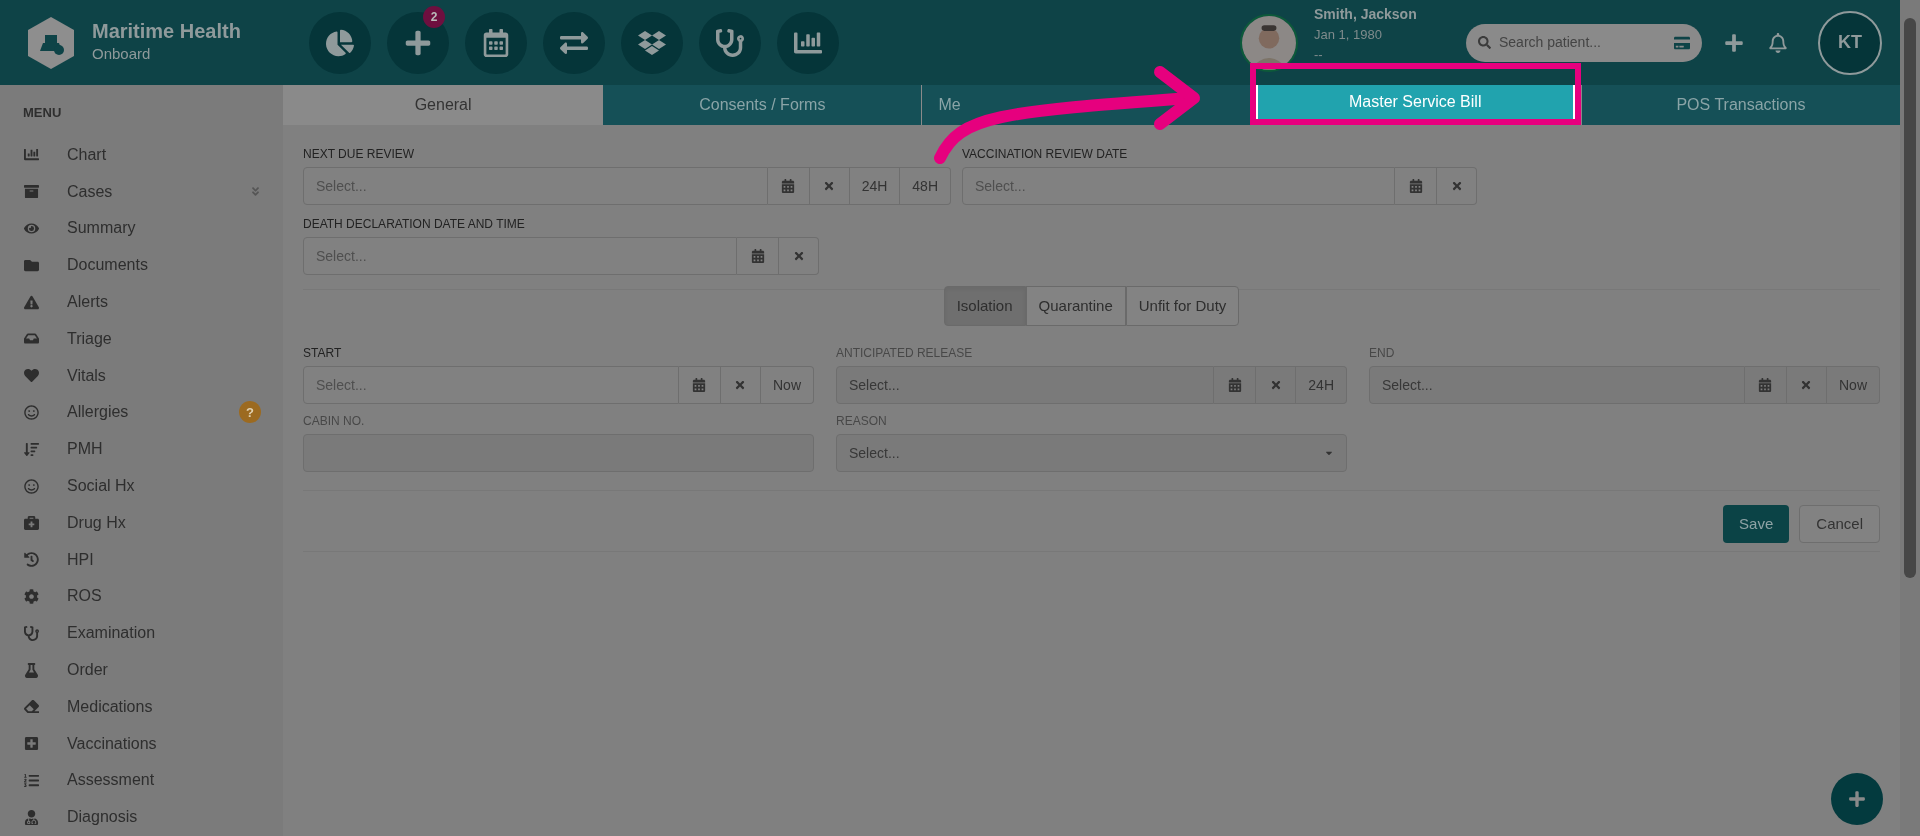 This screenshot has width=1920, height=836. I want to click on field-label: START, so click(323, 353).